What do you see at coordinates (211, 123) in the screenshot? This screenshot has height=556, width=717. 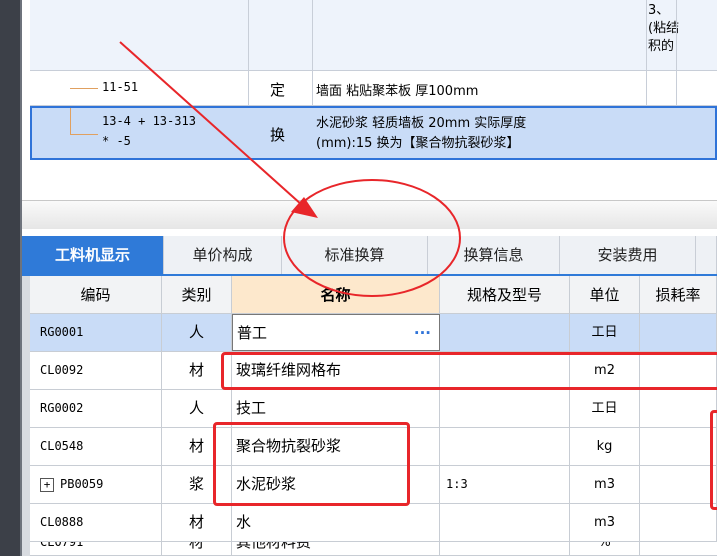 I see `annotation-arrow-line` at bounding box center [211, 123].